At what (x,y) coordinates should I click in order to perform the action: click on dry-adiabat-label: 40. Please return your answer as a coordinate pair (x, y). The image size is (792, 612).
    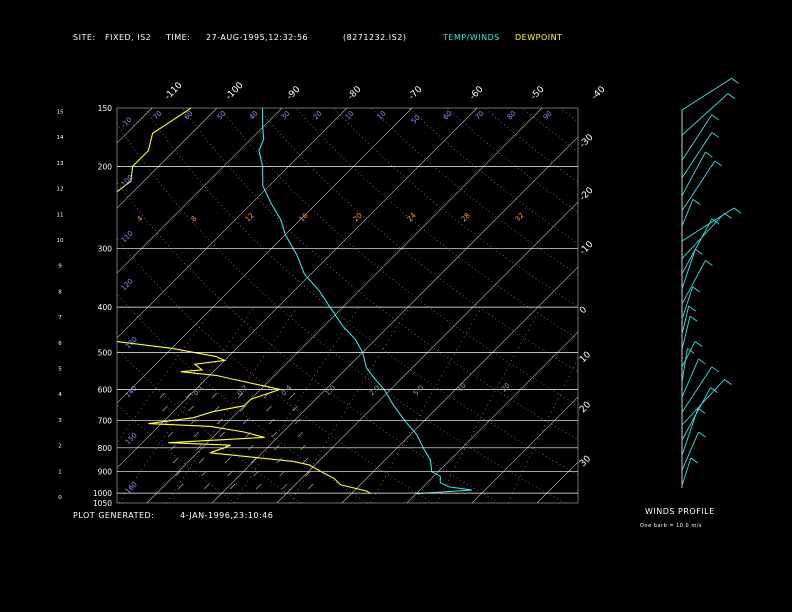
    Looking at the image, I should click on (254, 115).